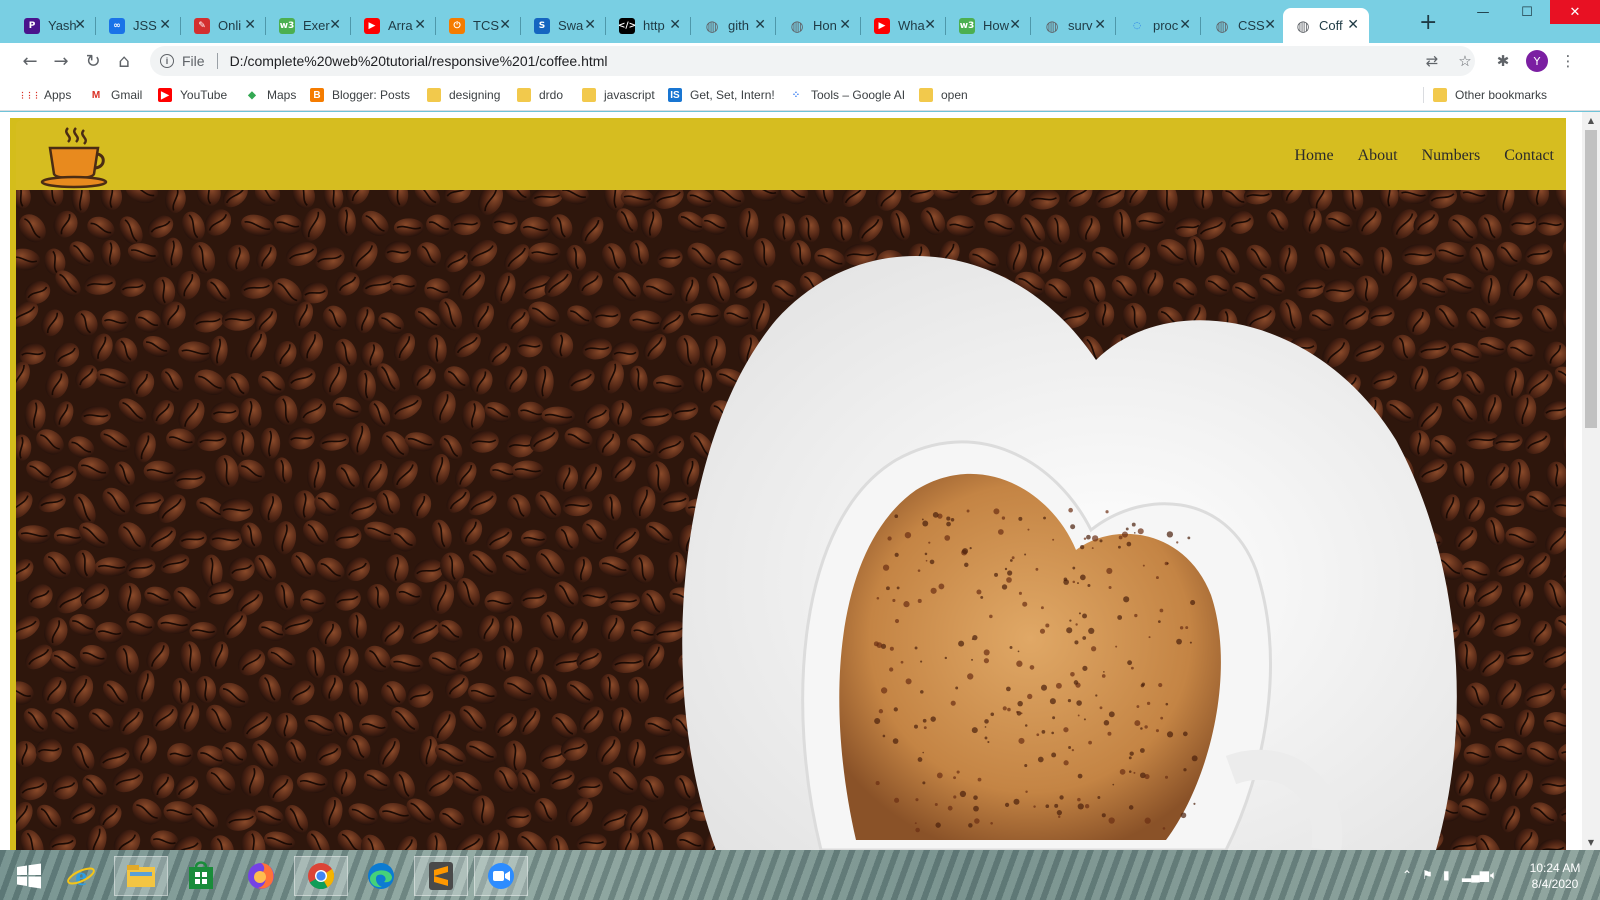  I want to click on tab-jss: ∞ JSS ✕, so click(139, 25).